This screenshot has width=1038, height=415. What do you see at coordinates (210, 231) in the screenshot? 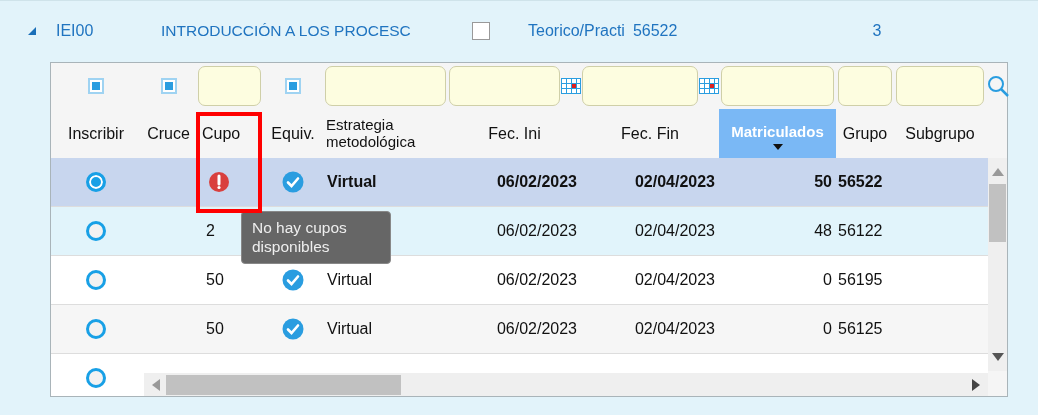
I see `table-cell-text: 2` at bounding box center [210, 231].